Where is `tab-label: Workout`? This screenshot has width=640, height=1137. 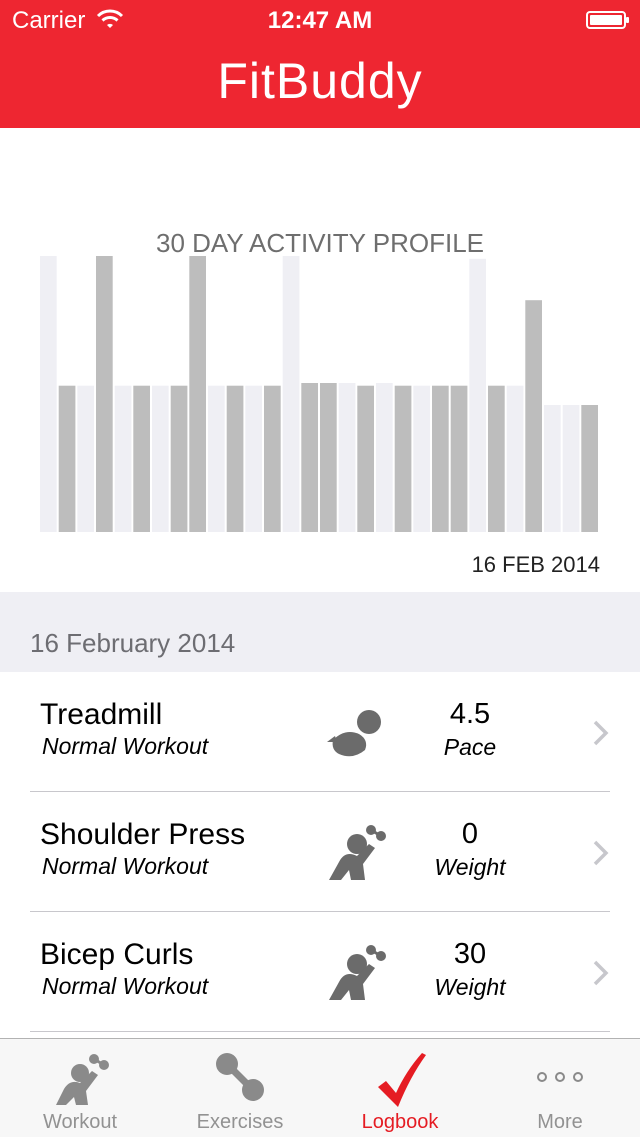 tab-label: Workout is located at coordinates (80, 1122).